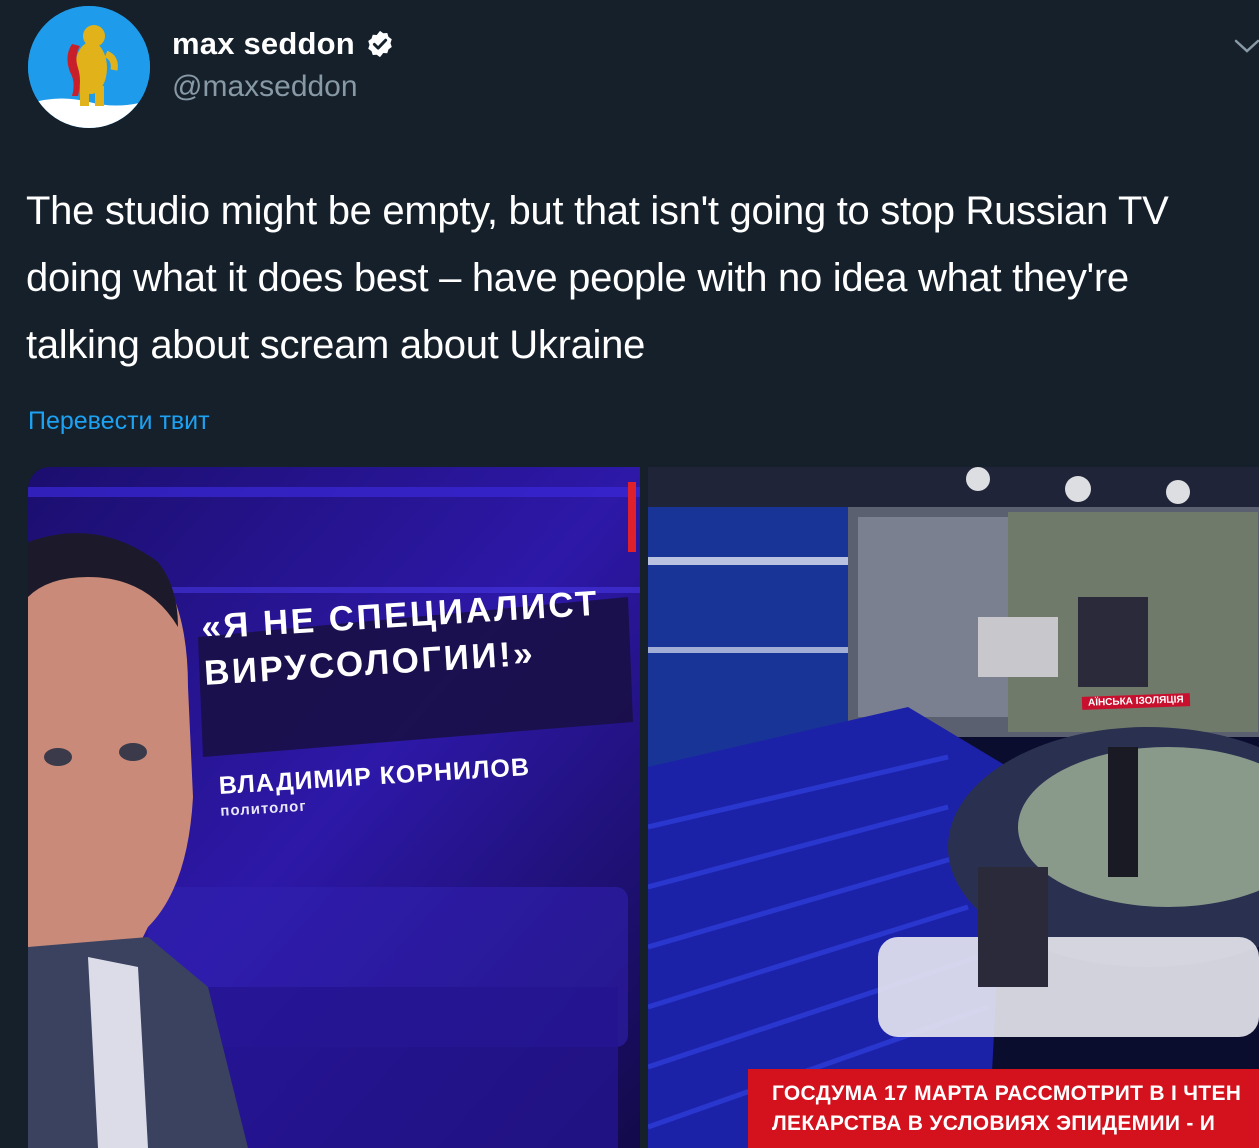  What do you see at coordinates (1007, 1093) in the screenshot?
I see `ticker-line-1: ГОСДУМА 17 МАРТА РАССМОТРИТ В I ЧТЕН` at bounding box center [1007, 1093].